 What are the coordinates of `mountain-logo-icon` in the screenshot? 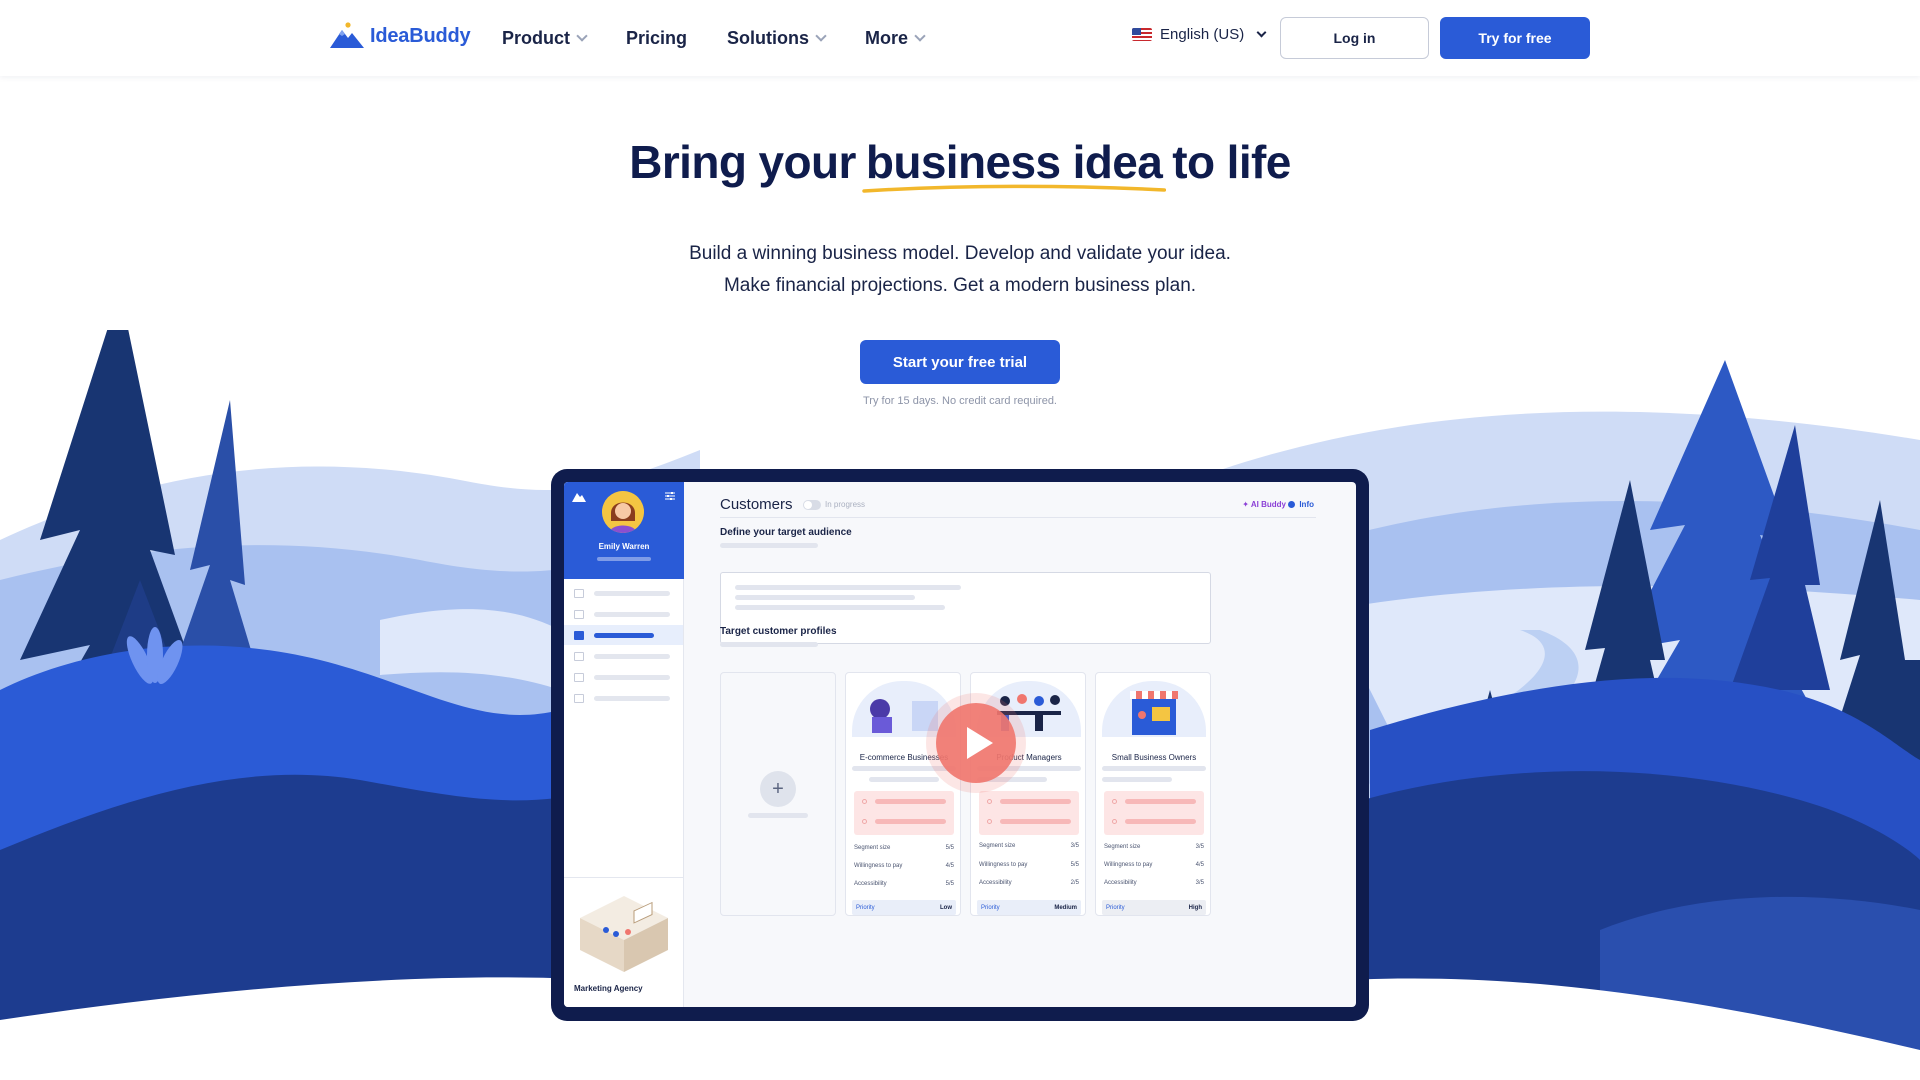 It's located at (579, 497).